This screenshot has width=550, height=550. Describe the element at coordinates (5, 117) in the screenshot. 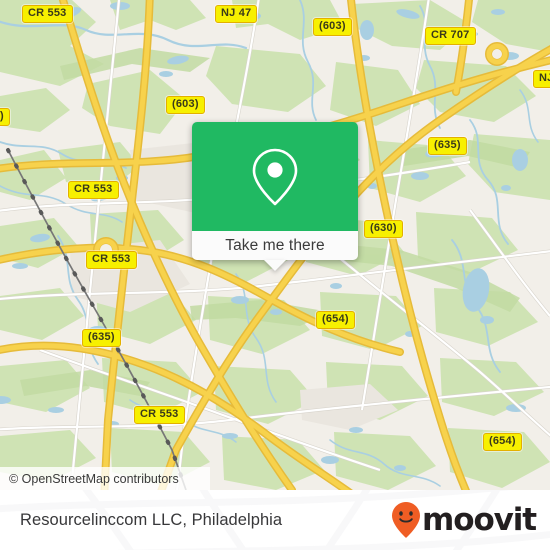

I see `road-shield: )` at that location.